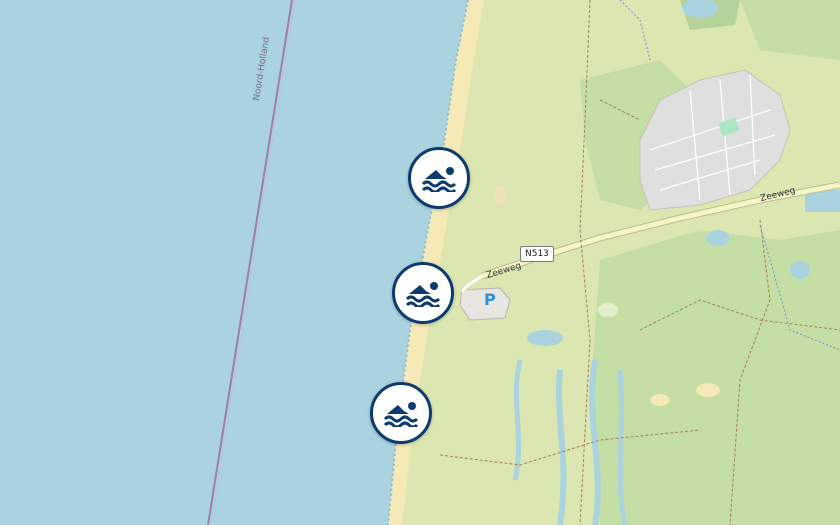 This screenshot has height=525, width=840. What do you see at coordinates (608, 310) in the screenshot?
I see `meadow-patch` at bounding box center [608, 310].